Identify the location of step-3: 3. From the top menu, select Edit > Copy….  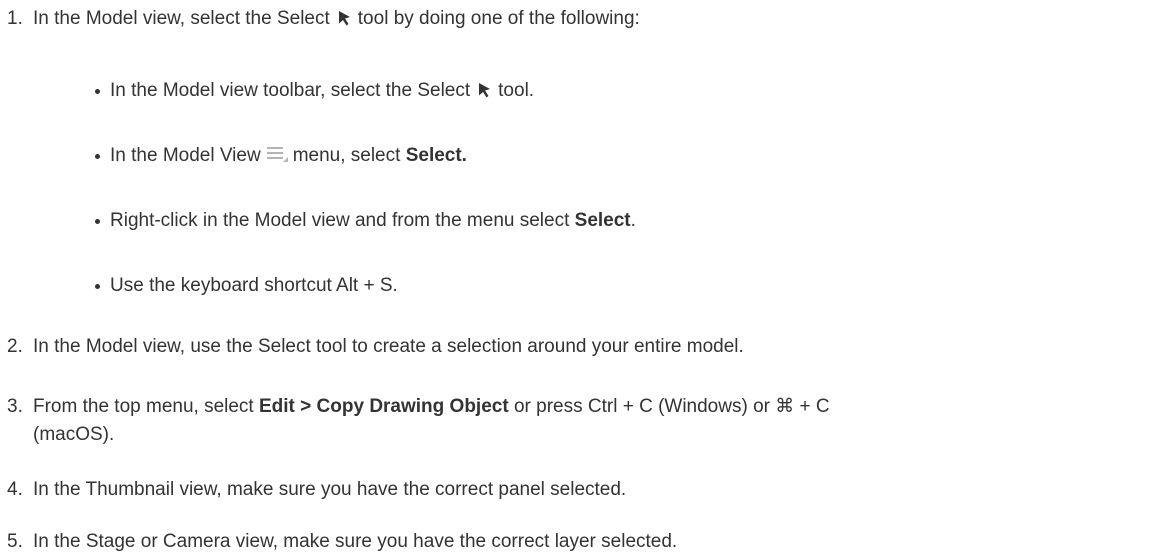
(575, 421).